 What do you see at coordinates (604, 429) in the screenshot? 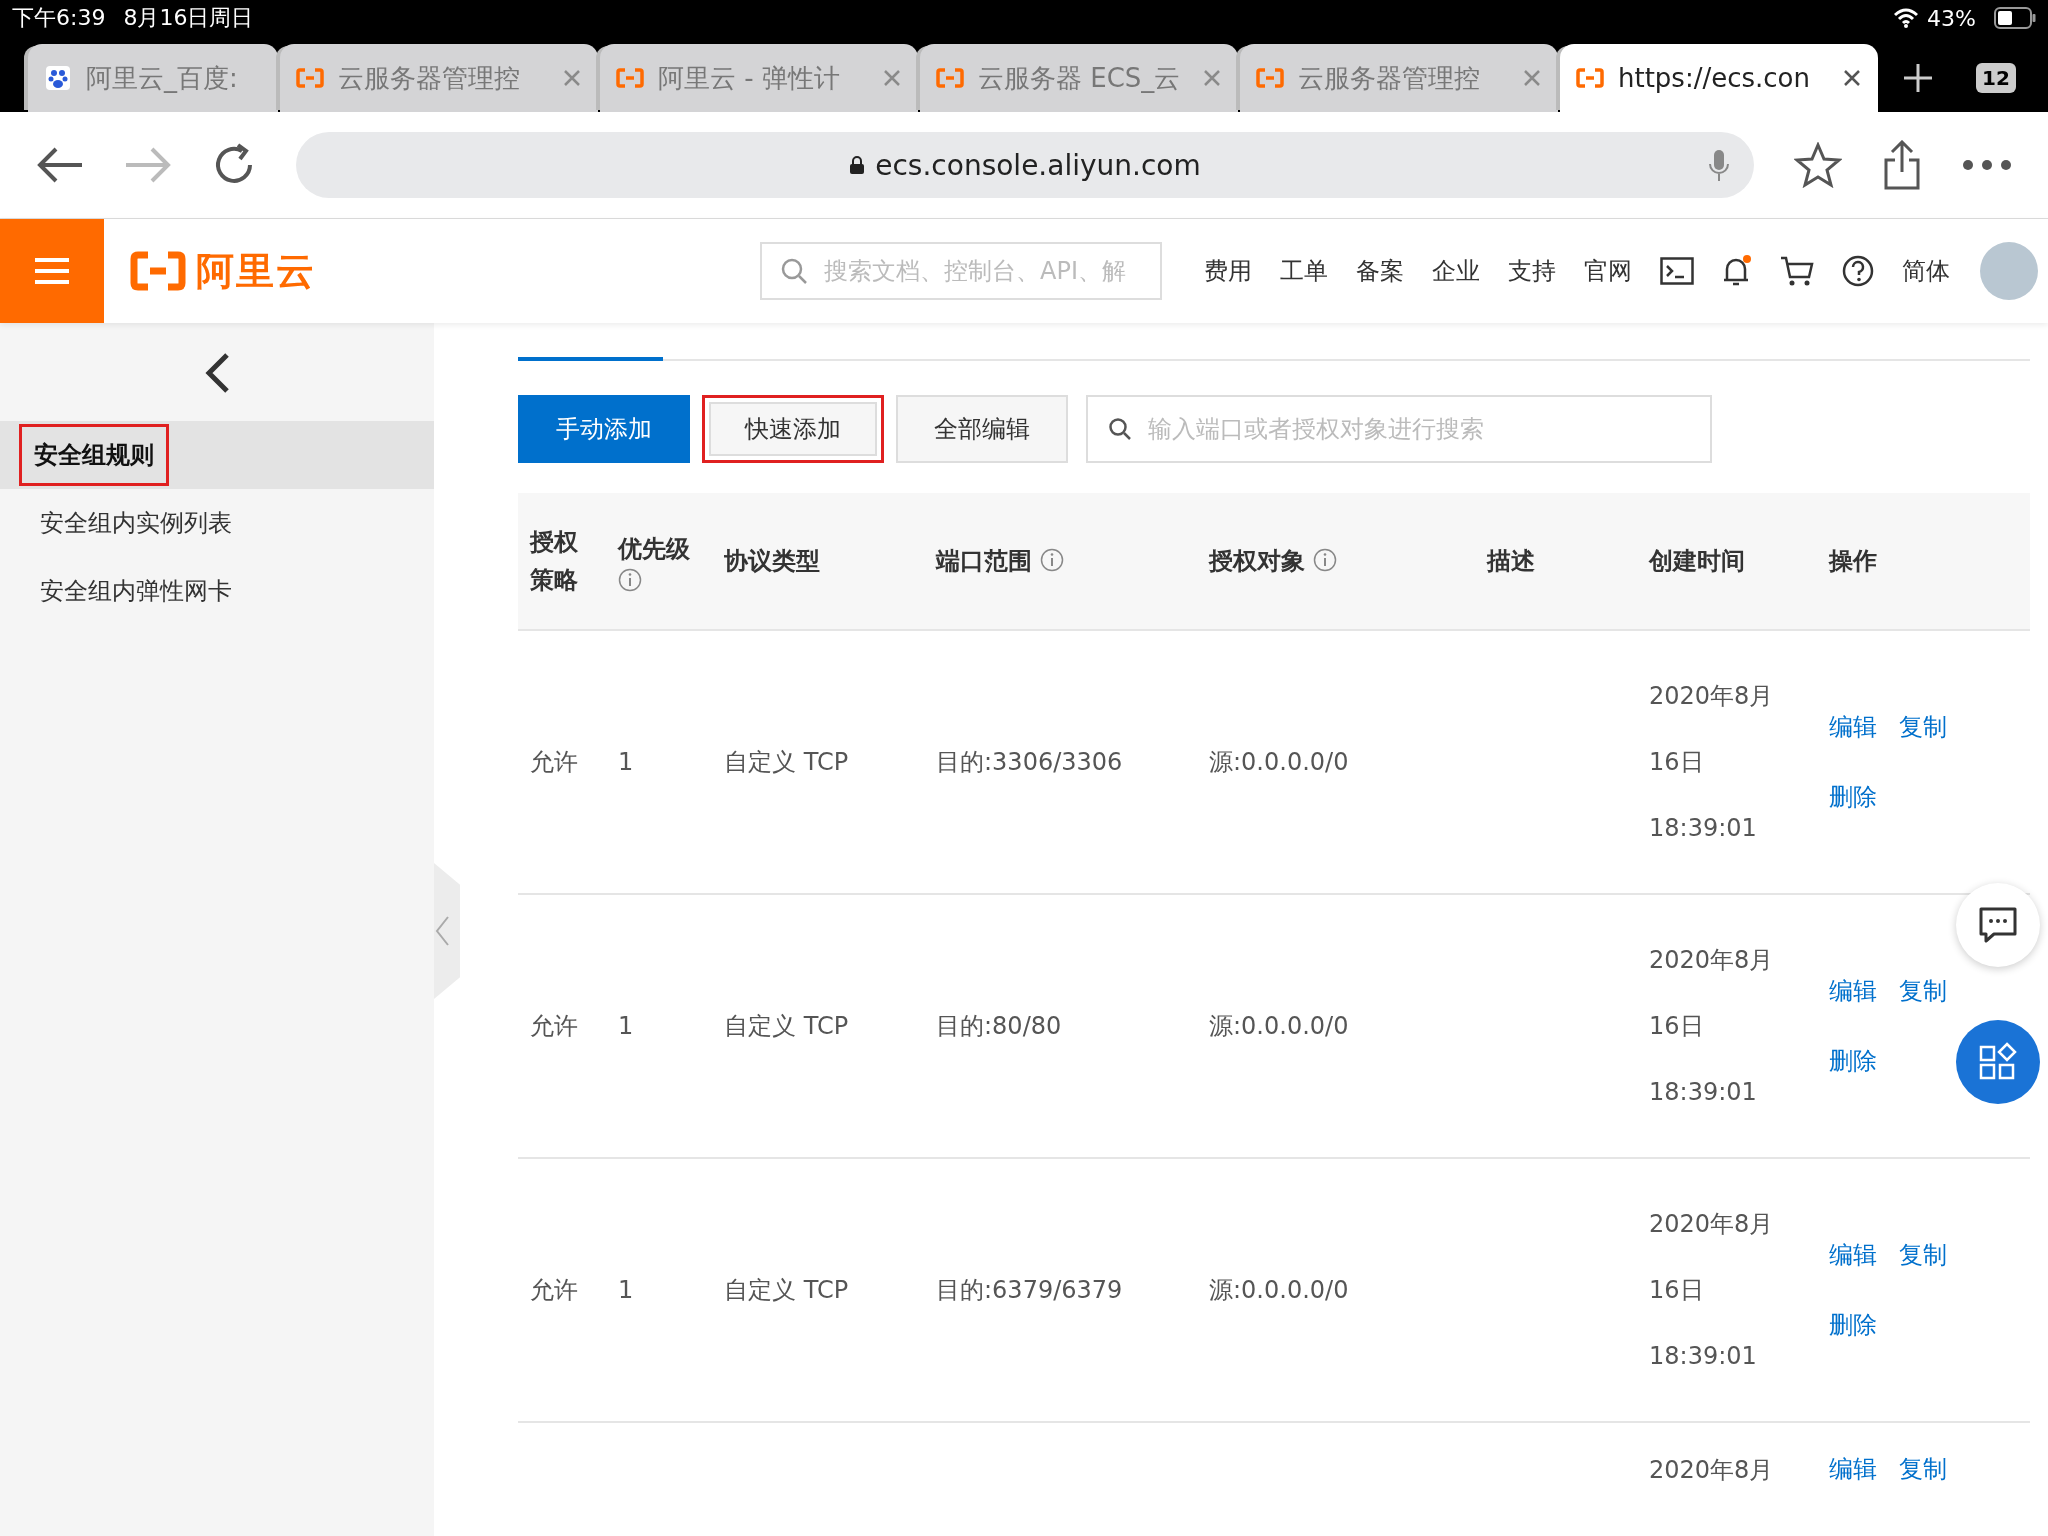
I see `toolbar-button: 手动添加` at bounding box center [604, 429].